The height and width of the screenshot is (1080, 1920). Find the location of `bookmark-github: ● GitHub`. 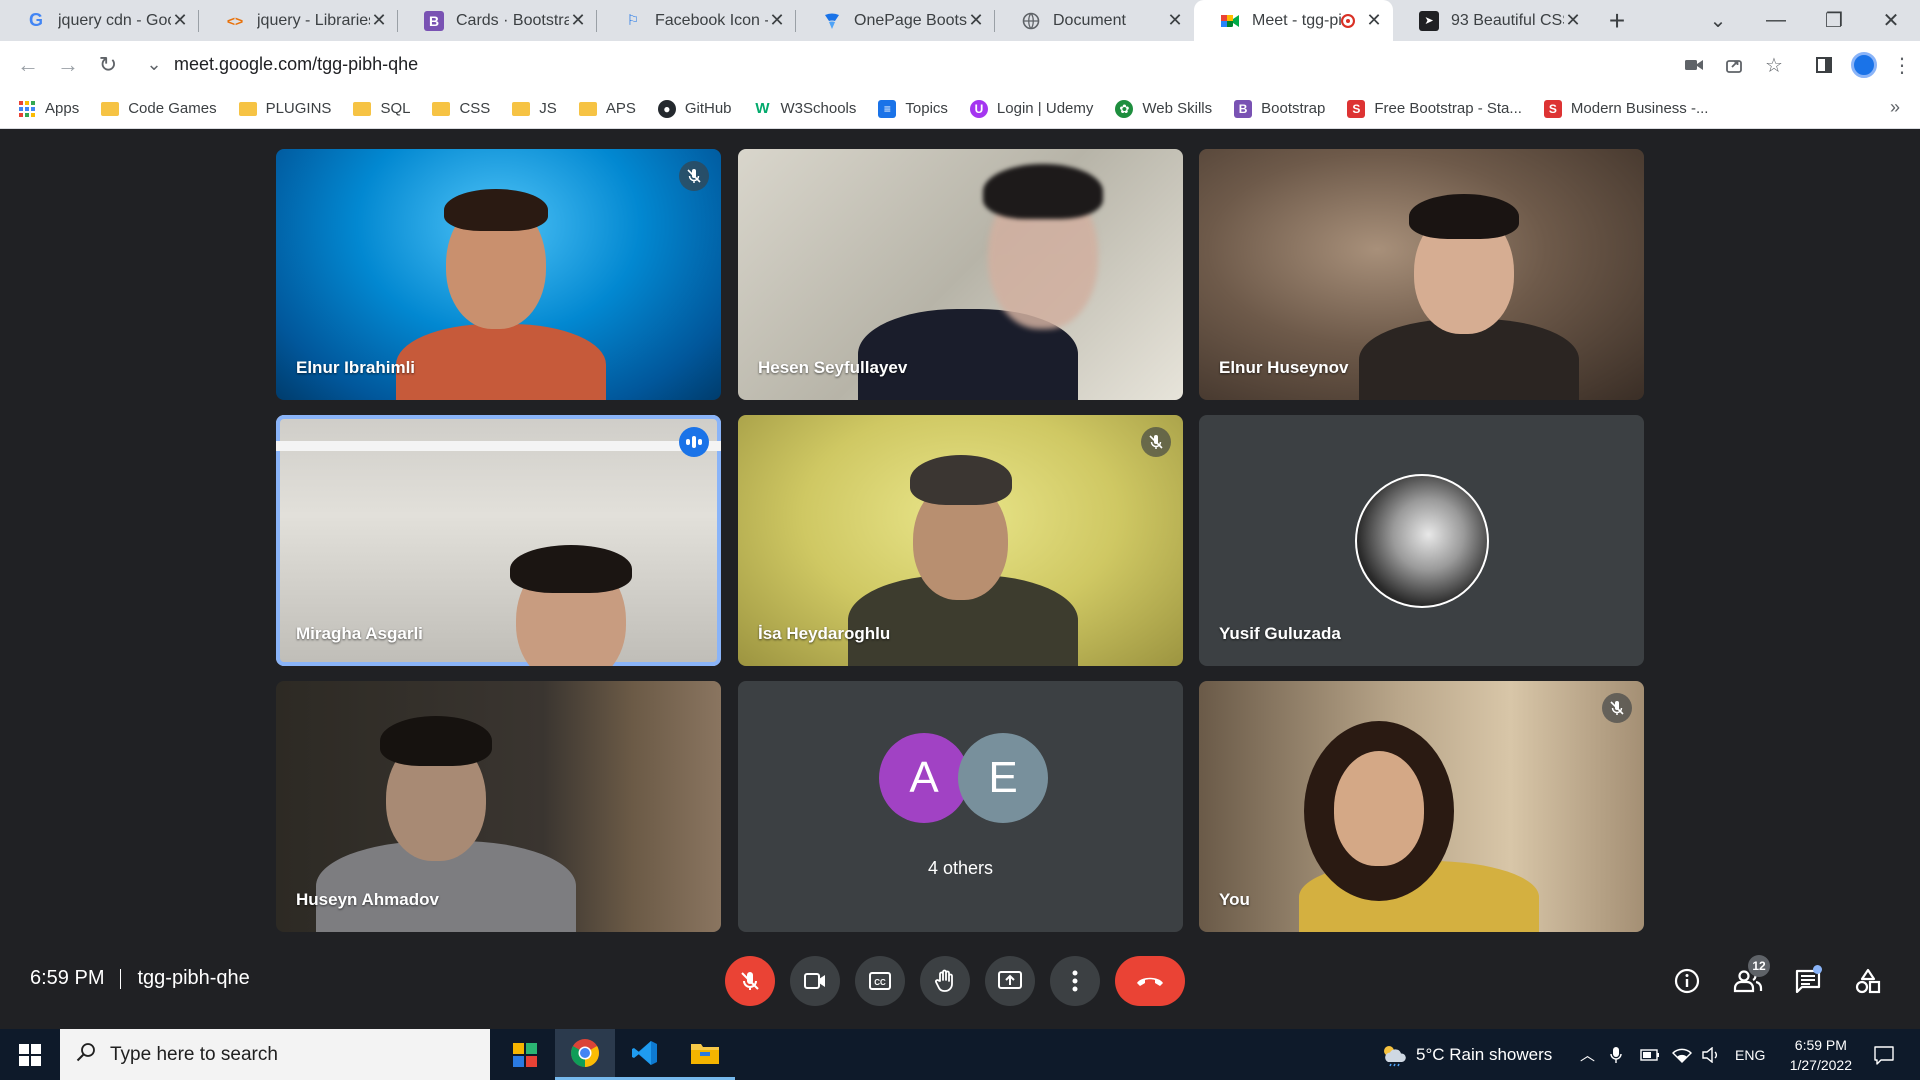

bookmark-github: ● GitHub is located at coordinates (694, 108).